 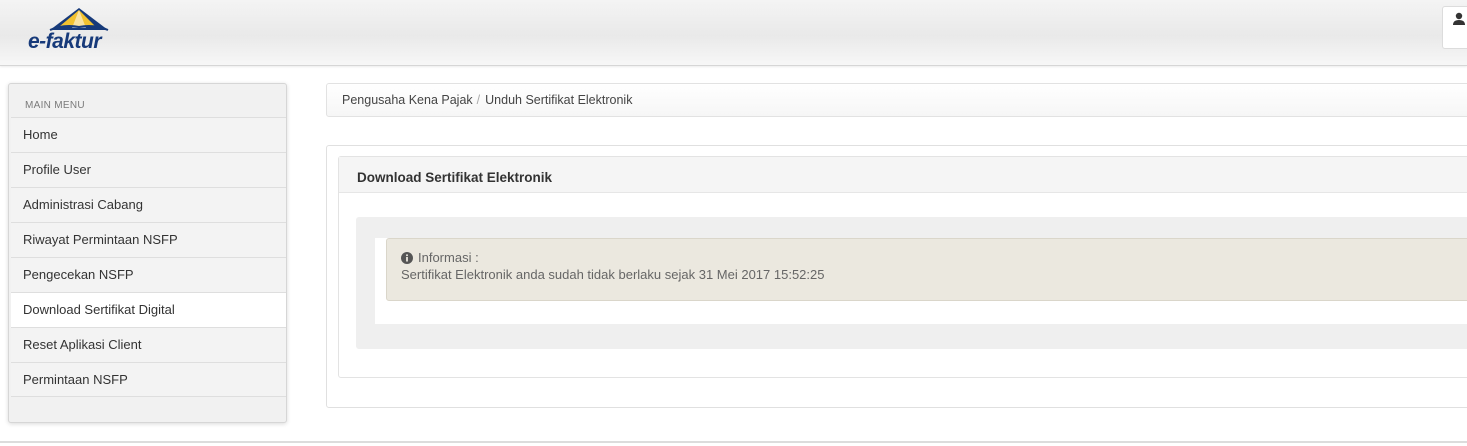 What do you see at coordinates (148, 134) in the screenshot?
I see `sidebar-item-home: Home` at bounding box center [148, 134].